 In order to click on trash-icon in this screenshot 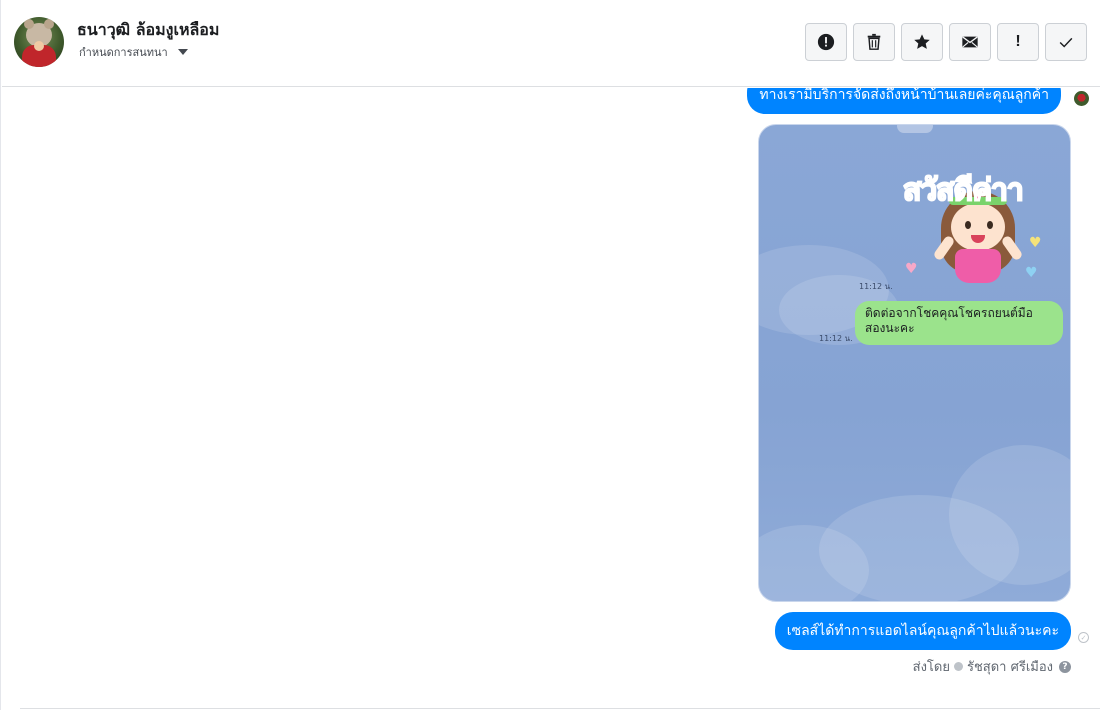, I will do `click(874, 41)`.